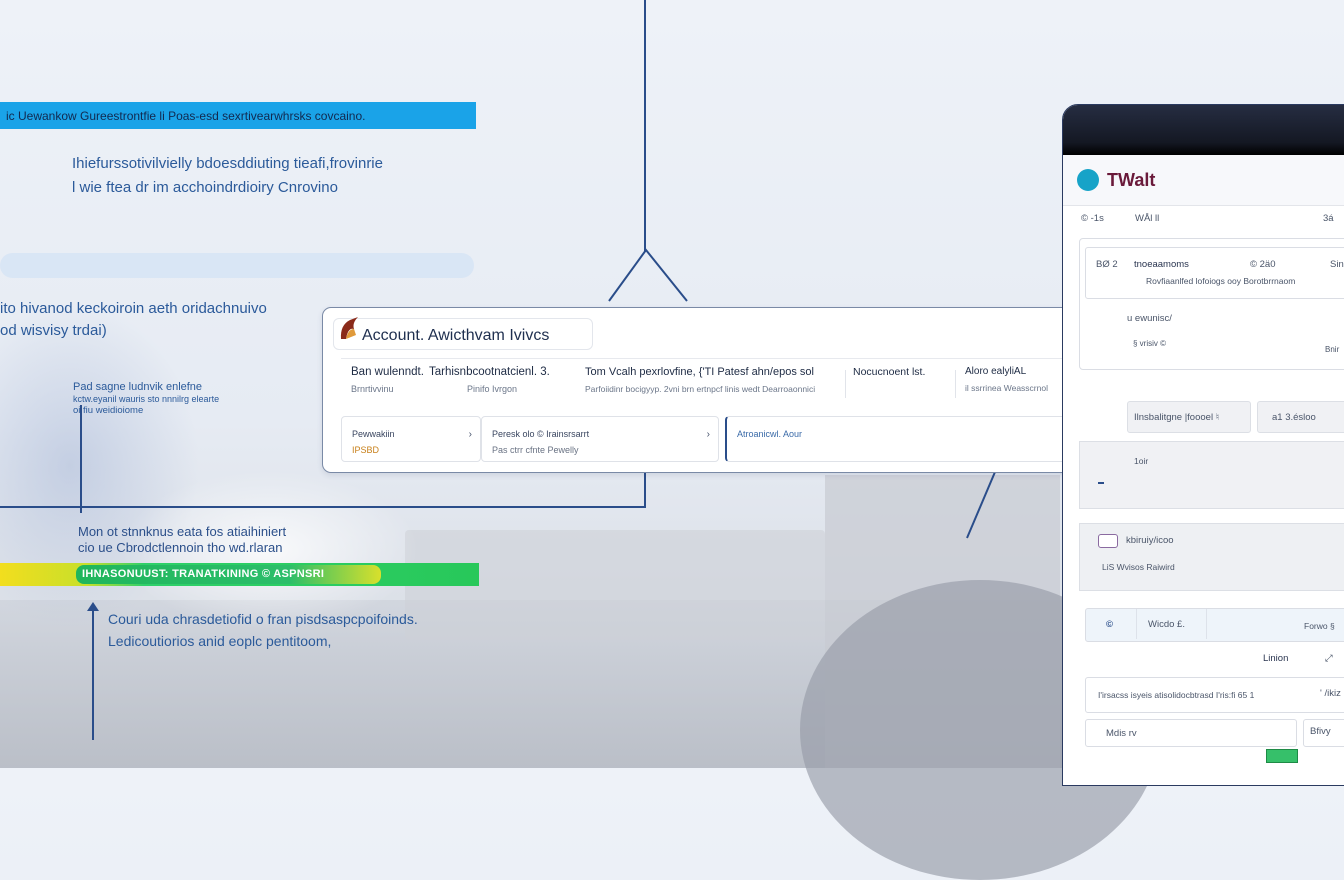 Image resolution: width=1344 pixels, height=880 pixels. Describe the element at coordinates (1323, 733) in the screenshot. I see `side-button: Bfivy` at that location.